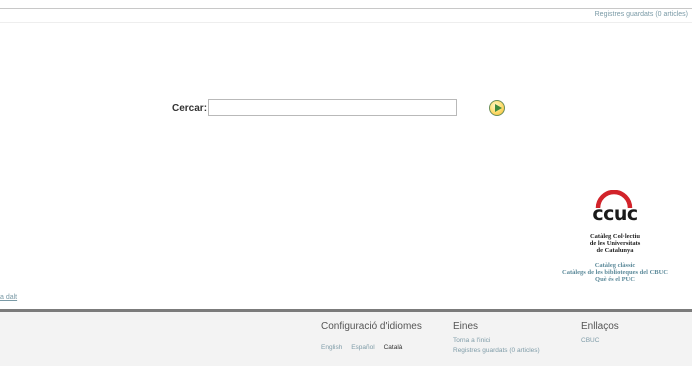 The image size is (692, 366). What do you see at coordinates (8, 297) in the screenshot?
I see `back-to-top-link: a dalt` at bounding box center [8, 297].